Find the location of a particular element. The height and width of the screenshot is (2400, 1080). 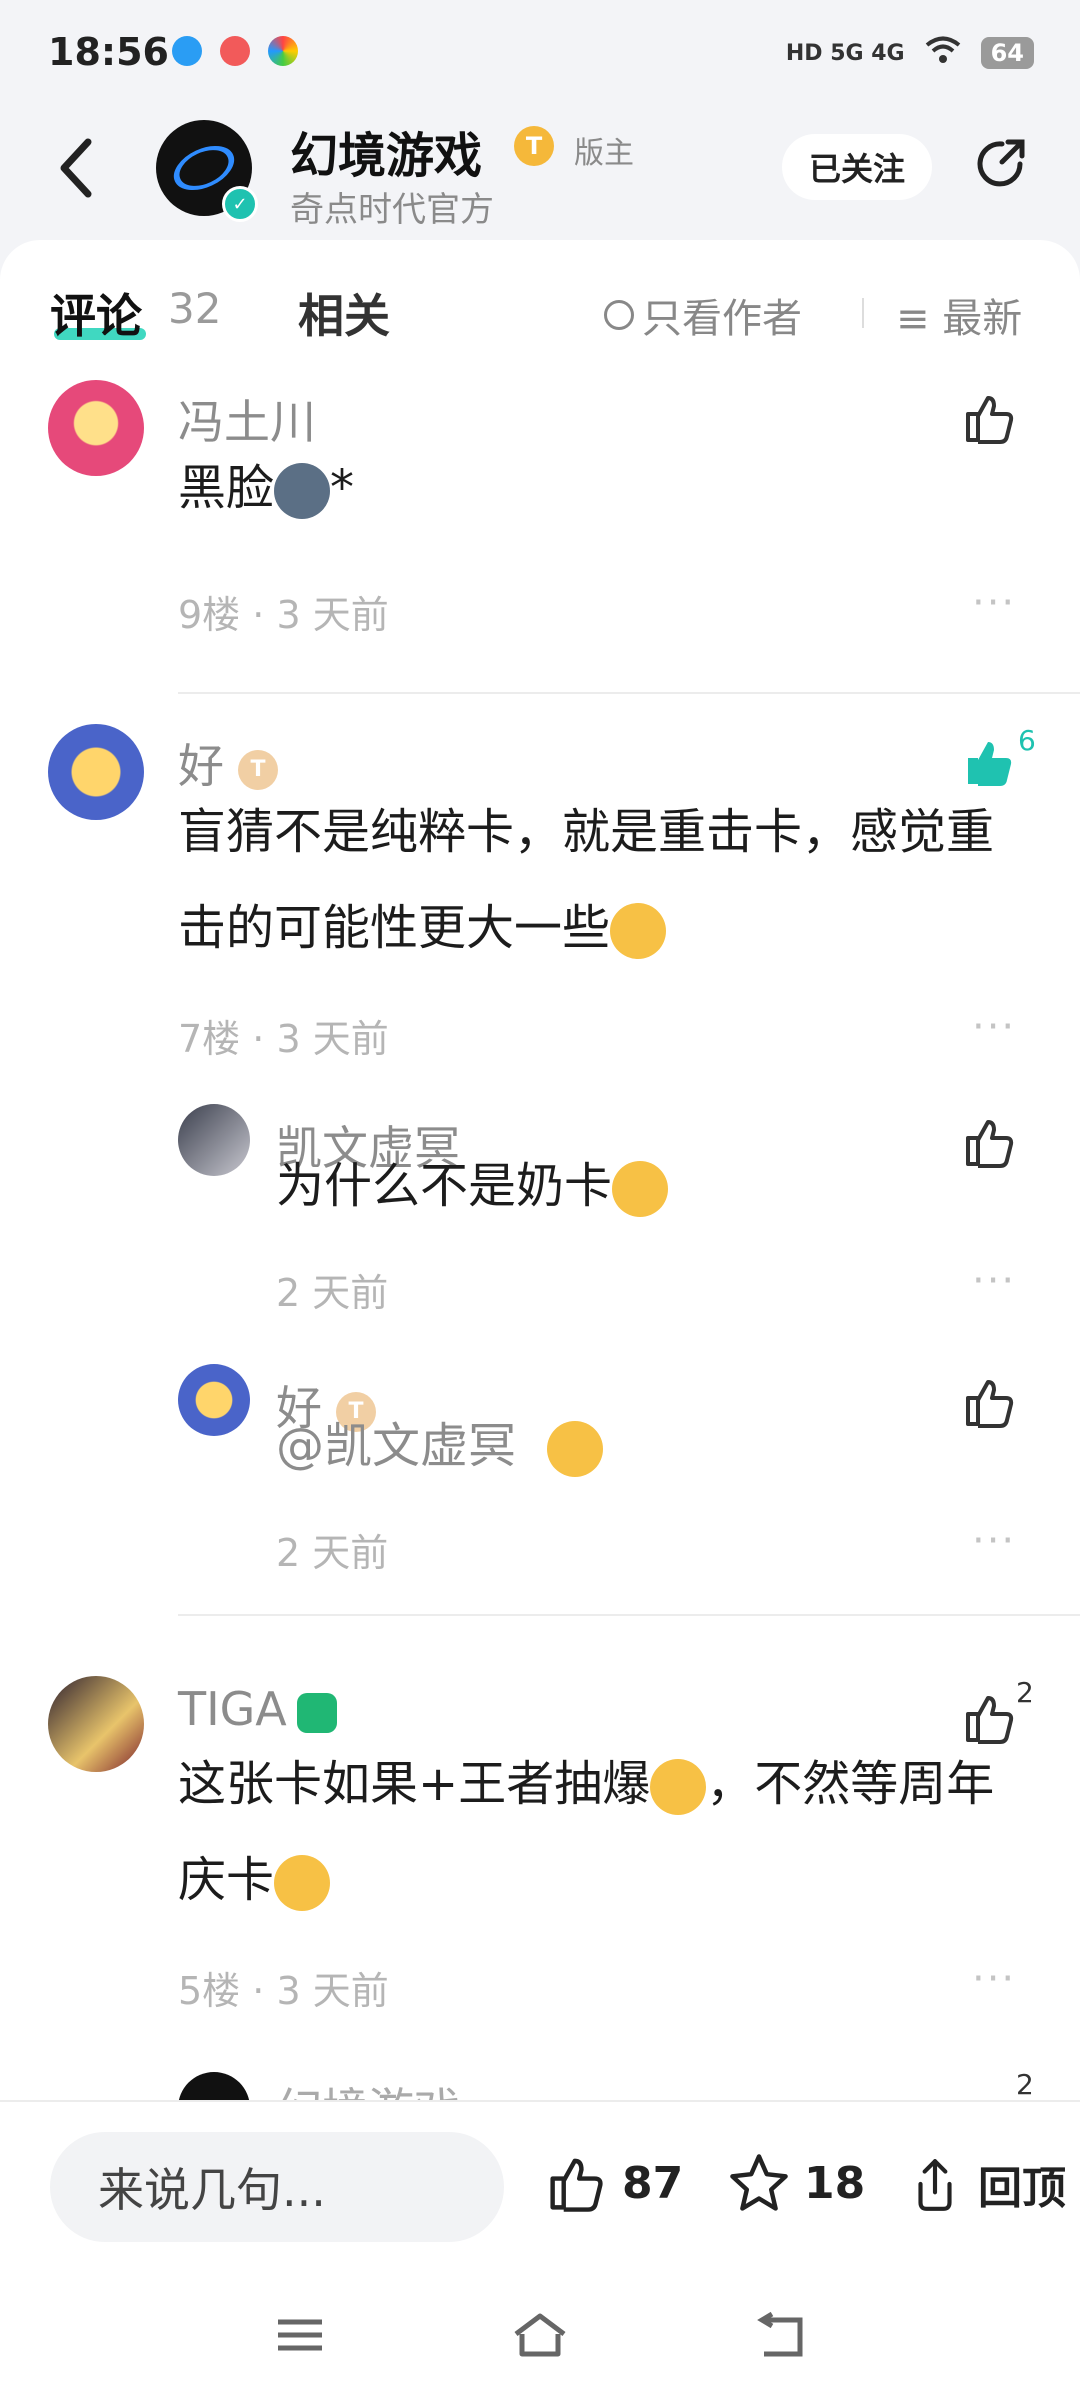

grin-emoji-icon is located at coordinates (302, 1883).